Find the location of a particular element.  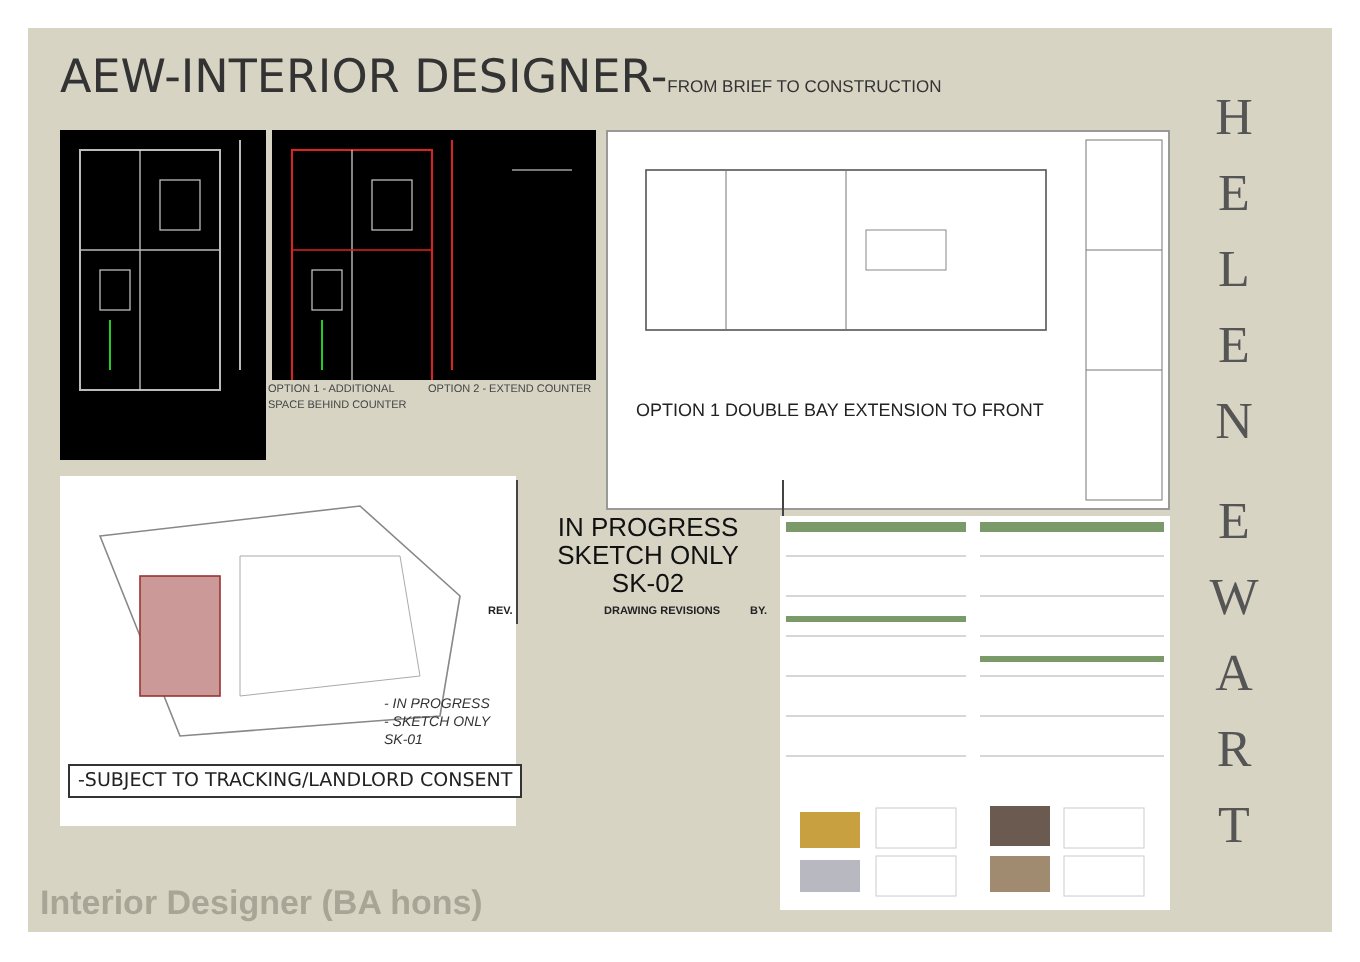

stamp-text: SKETCH ONLY is located at coordinates (648, 556).